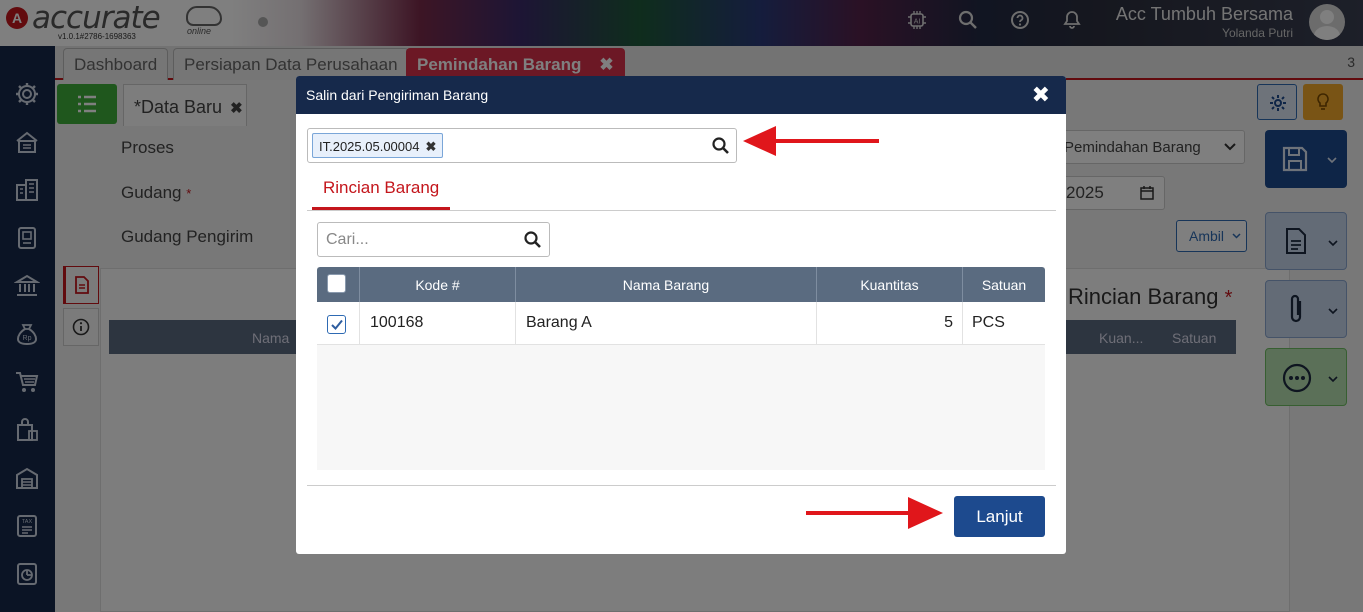  I want to click on select-all-checkbox, so click(336, 283).